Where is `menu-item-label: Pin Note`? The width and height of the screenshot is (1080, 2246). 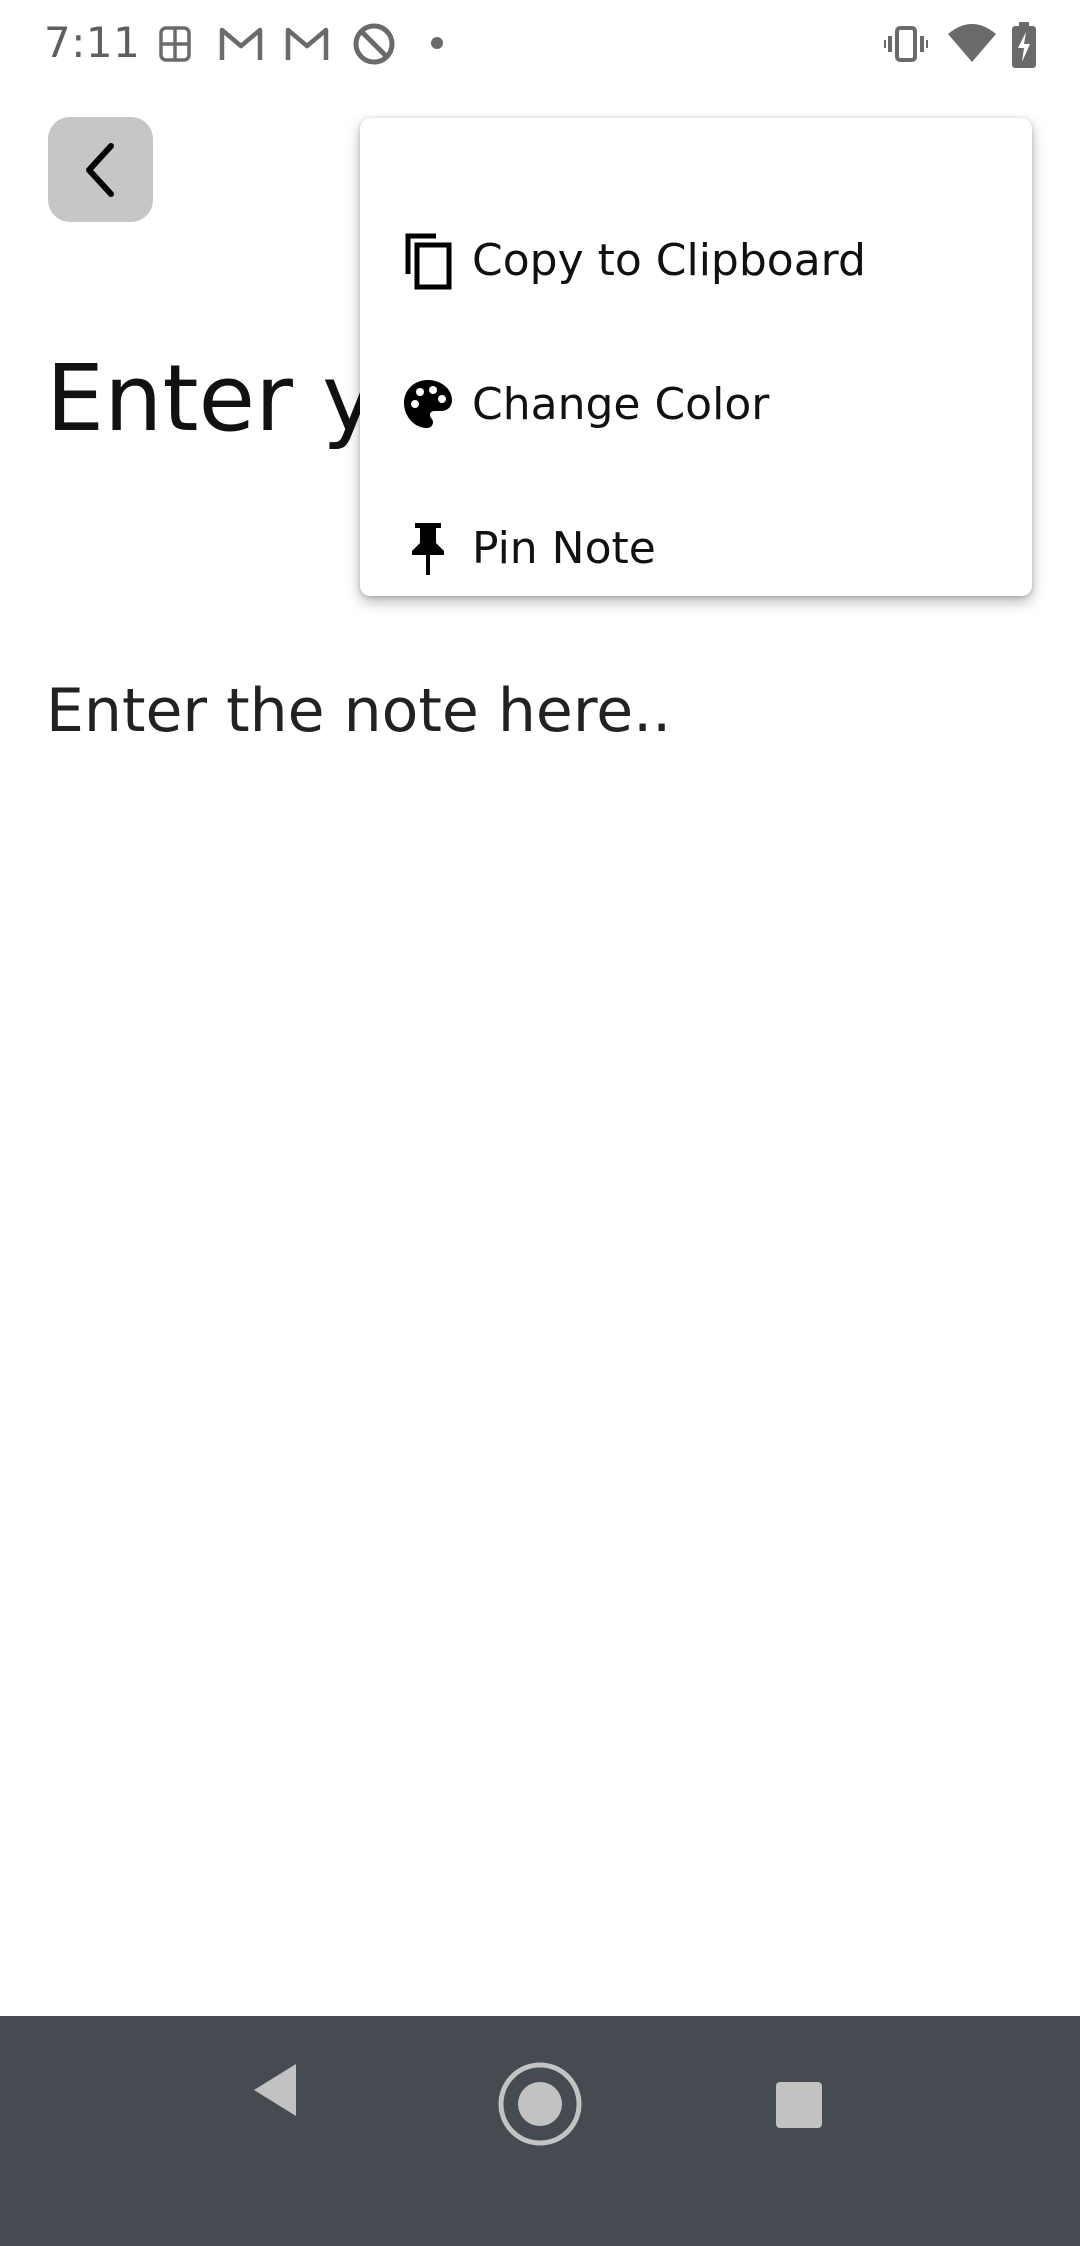 menu-item-label: Pin Note is located at coordinates (564, 548).